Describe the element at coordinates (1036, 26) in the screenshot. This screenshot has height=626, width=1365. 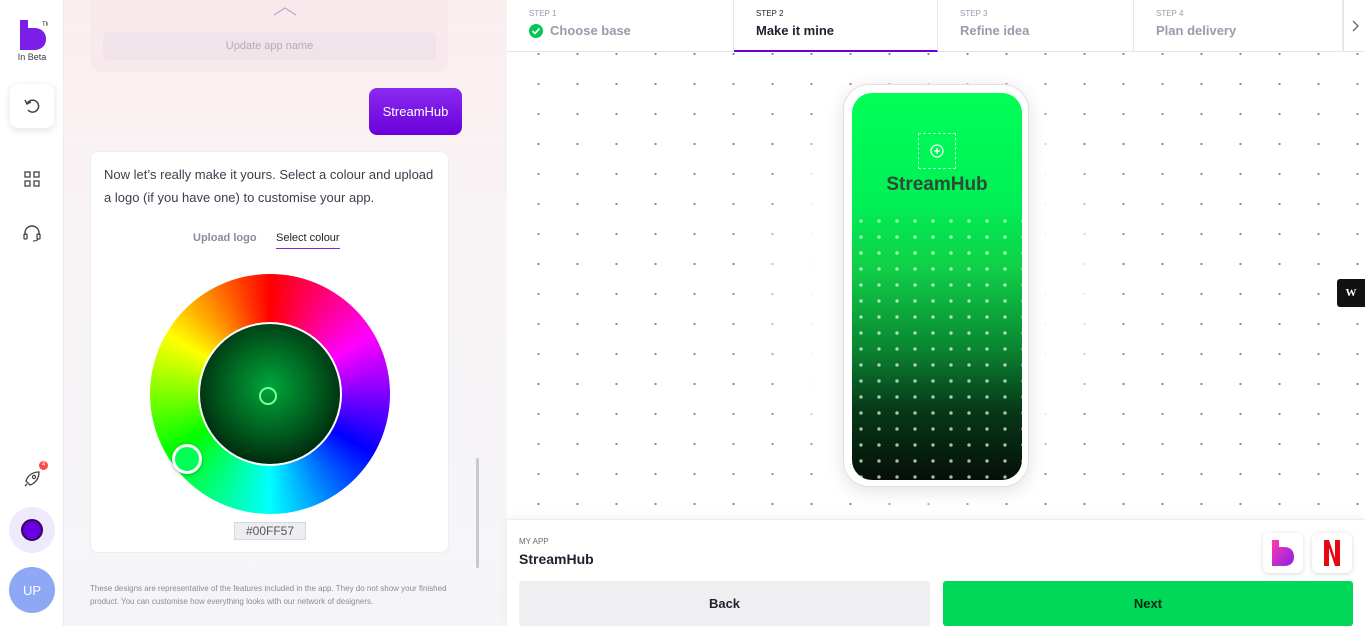
I see `step-refine-idea: STEP 3 Refine idea` at that location.